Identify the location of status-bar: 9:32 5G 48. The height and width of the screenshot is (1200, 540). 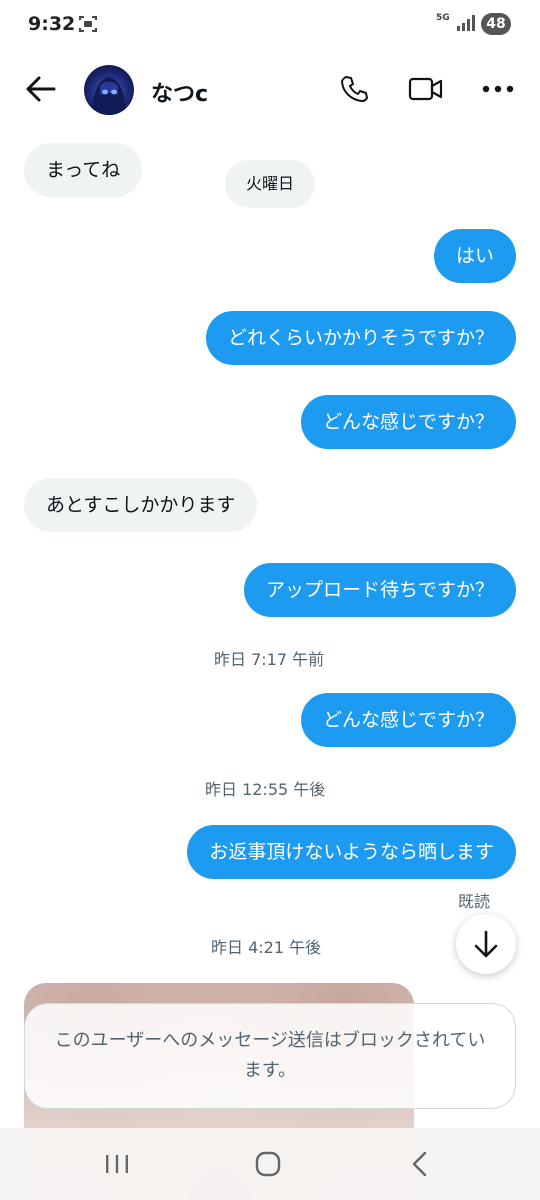
(270, 26).